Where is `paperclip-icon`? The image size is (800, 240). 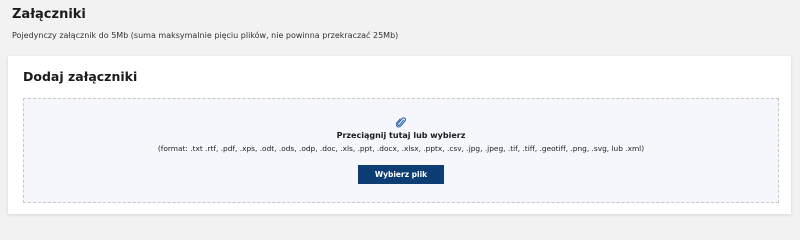 paperclip-icon is located at coordinates (401, 123).